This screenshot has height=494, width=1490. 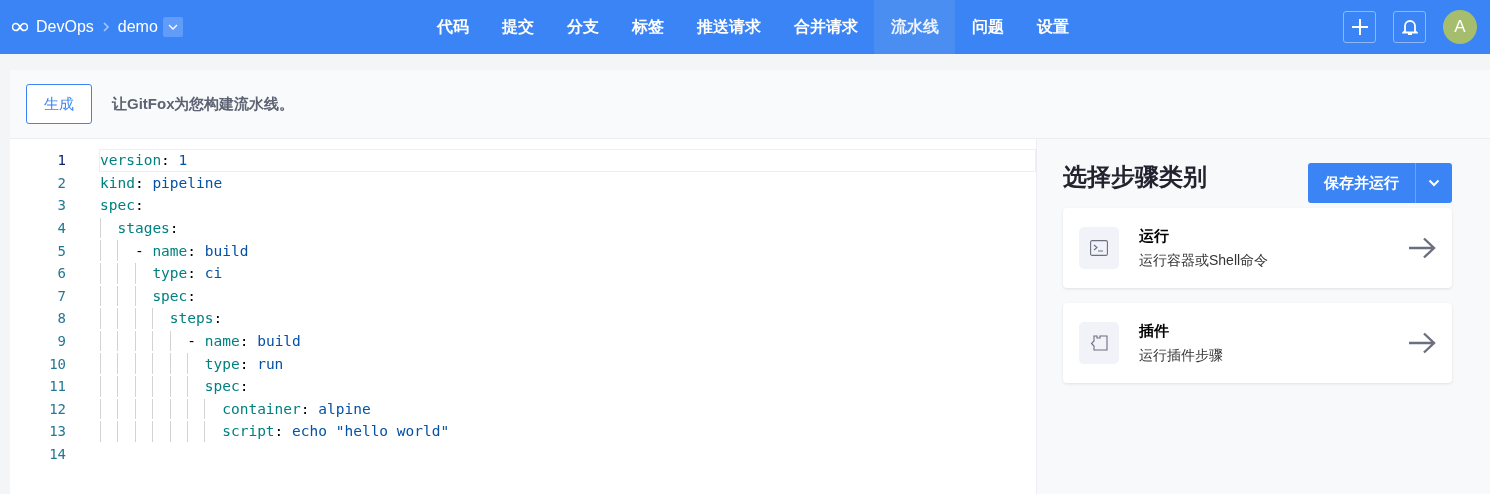 I want to click on chevron-right-icon, so click(x=105, y=27).